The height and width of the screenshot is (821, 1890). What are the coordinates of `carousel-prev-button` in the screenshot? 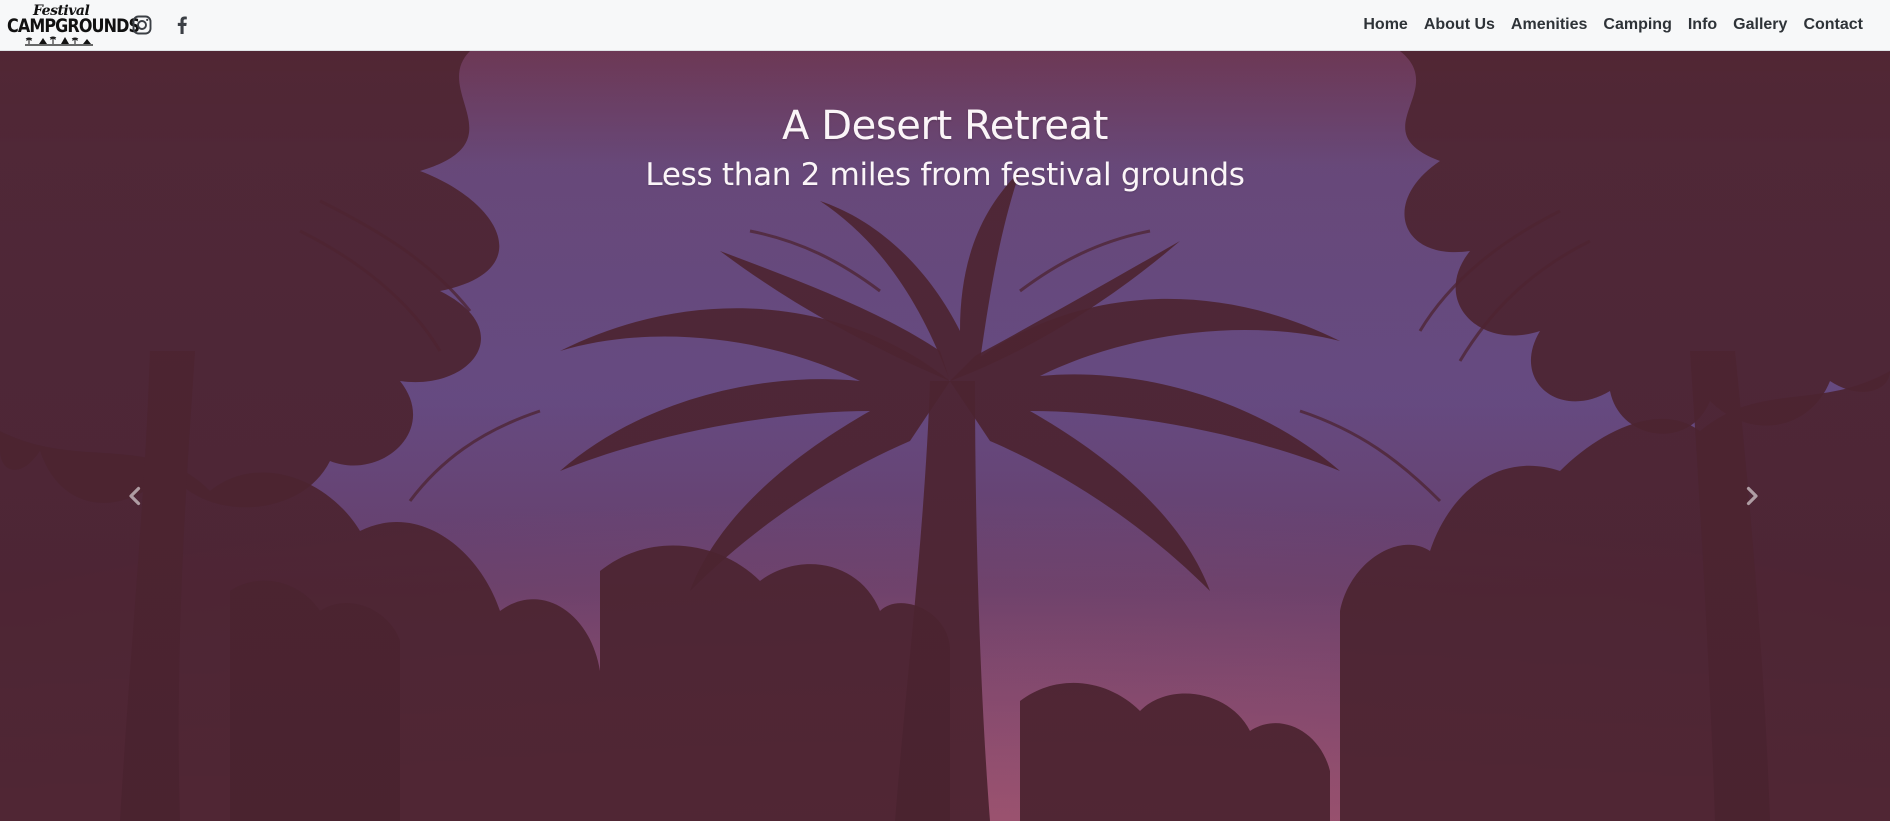 It's located at (135, 496).